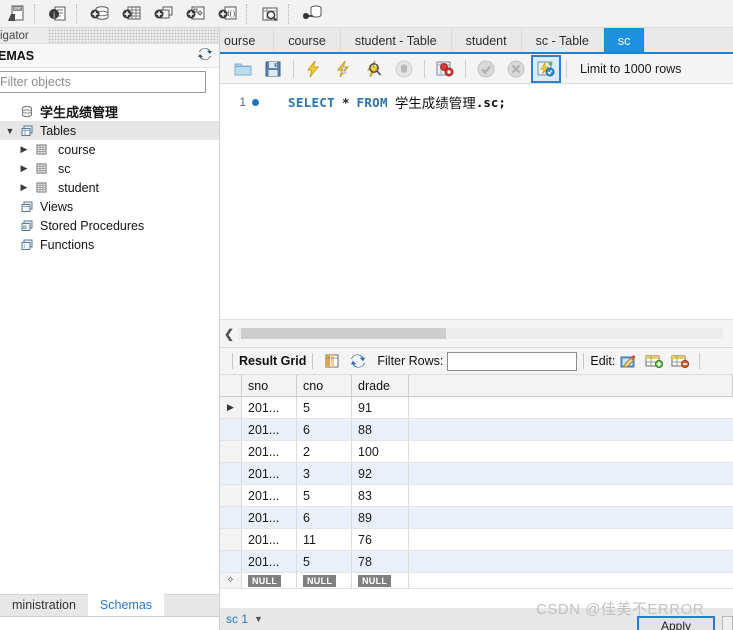  Describe the element at coordinates (516, 69) in the screenshot. I see `rollback-icon` at that location.